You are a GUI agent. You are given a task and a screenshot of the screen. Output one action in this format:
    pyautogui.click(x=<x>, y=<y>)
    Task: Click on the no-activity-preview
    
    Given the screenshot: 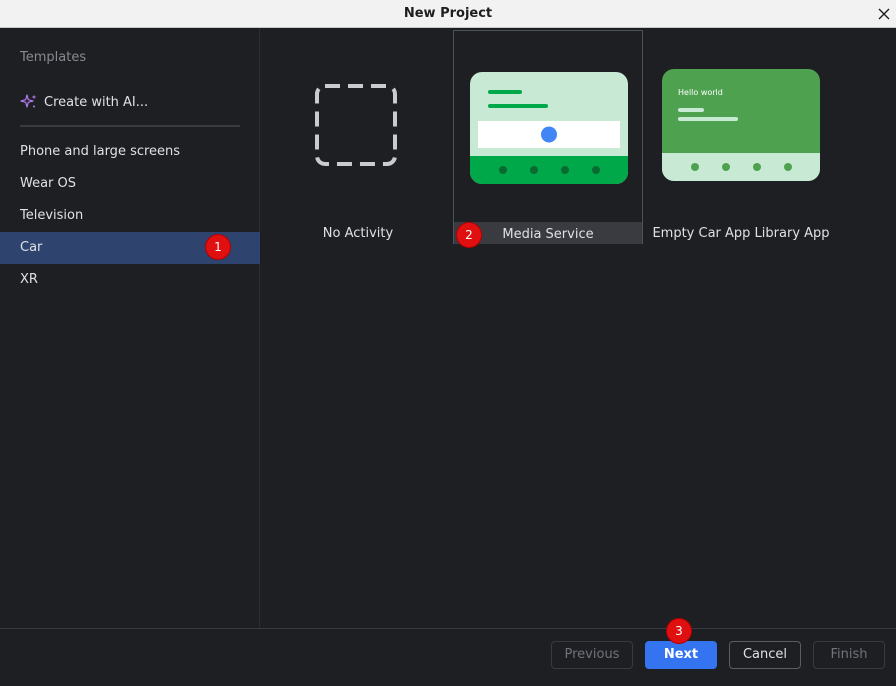 What is the action you would take?
    pyautogui.click(x=356, y=125)
    